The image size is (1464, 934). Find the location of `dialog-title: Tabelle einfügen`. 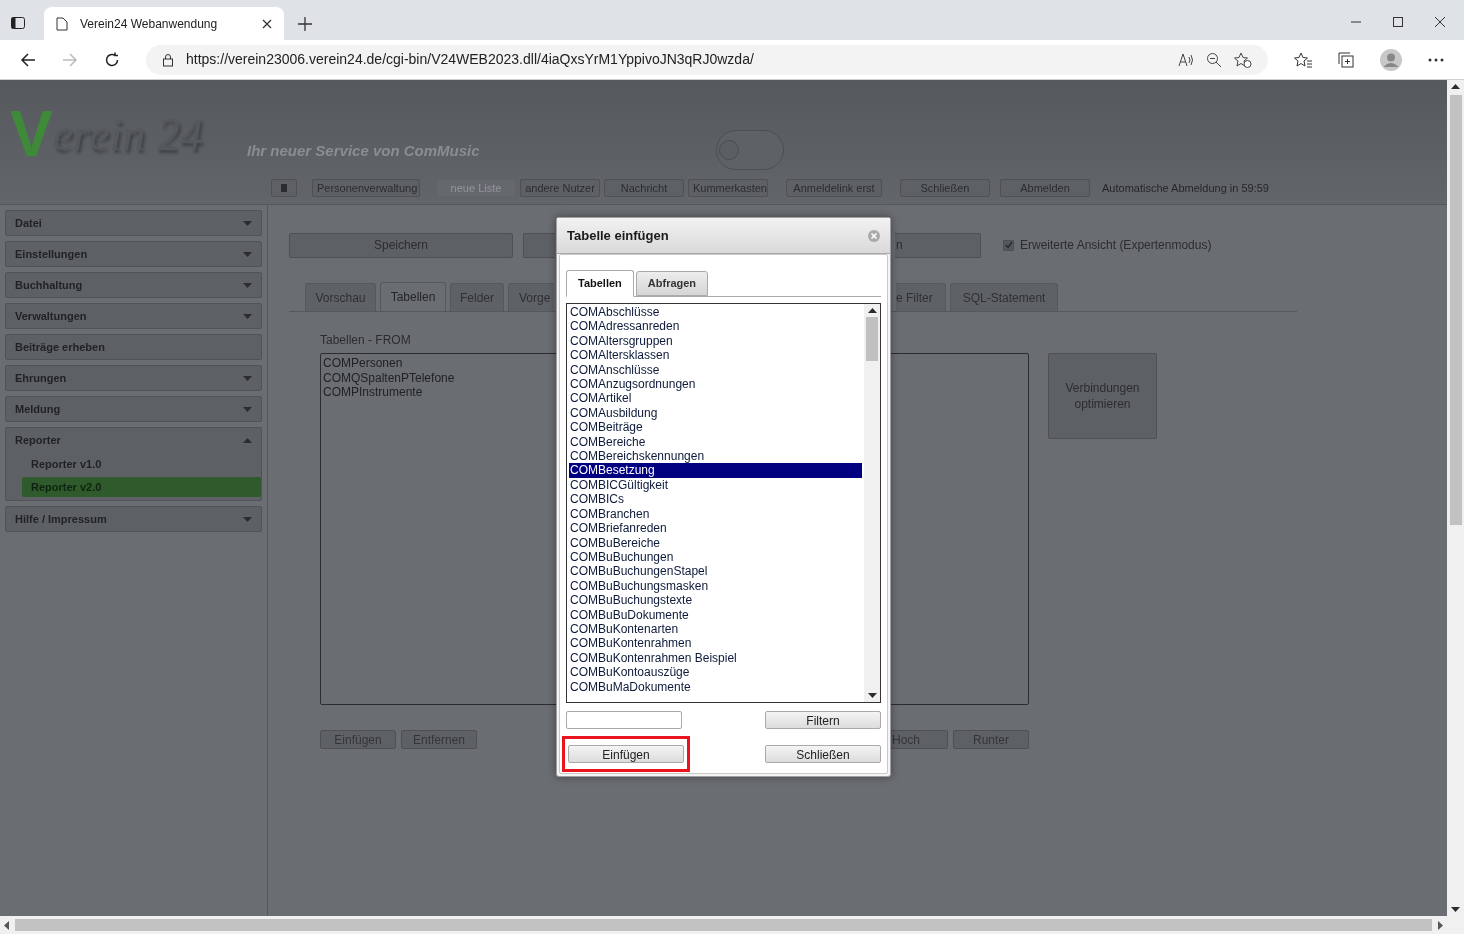

dialog-title: Tabelle einfügen is located at coordinates (618, 235).